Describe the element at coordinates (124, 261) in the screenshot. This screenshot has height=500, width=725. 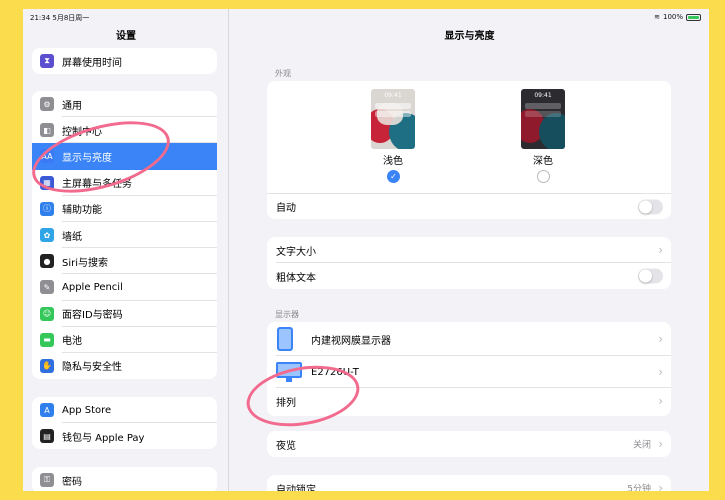
I see `sidebar-item: ● Siri与搜索` at that location.